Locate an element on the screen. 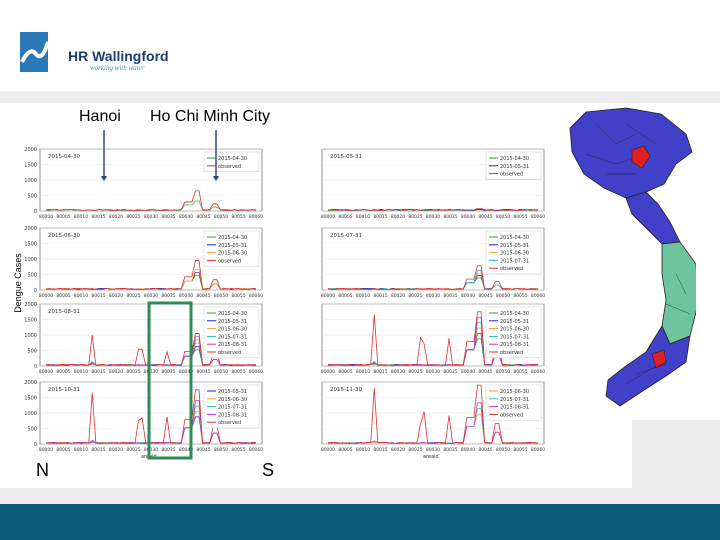 The height and width of the screenshot is (540, 720). footer-light-band is located at coordinates (360, 496).